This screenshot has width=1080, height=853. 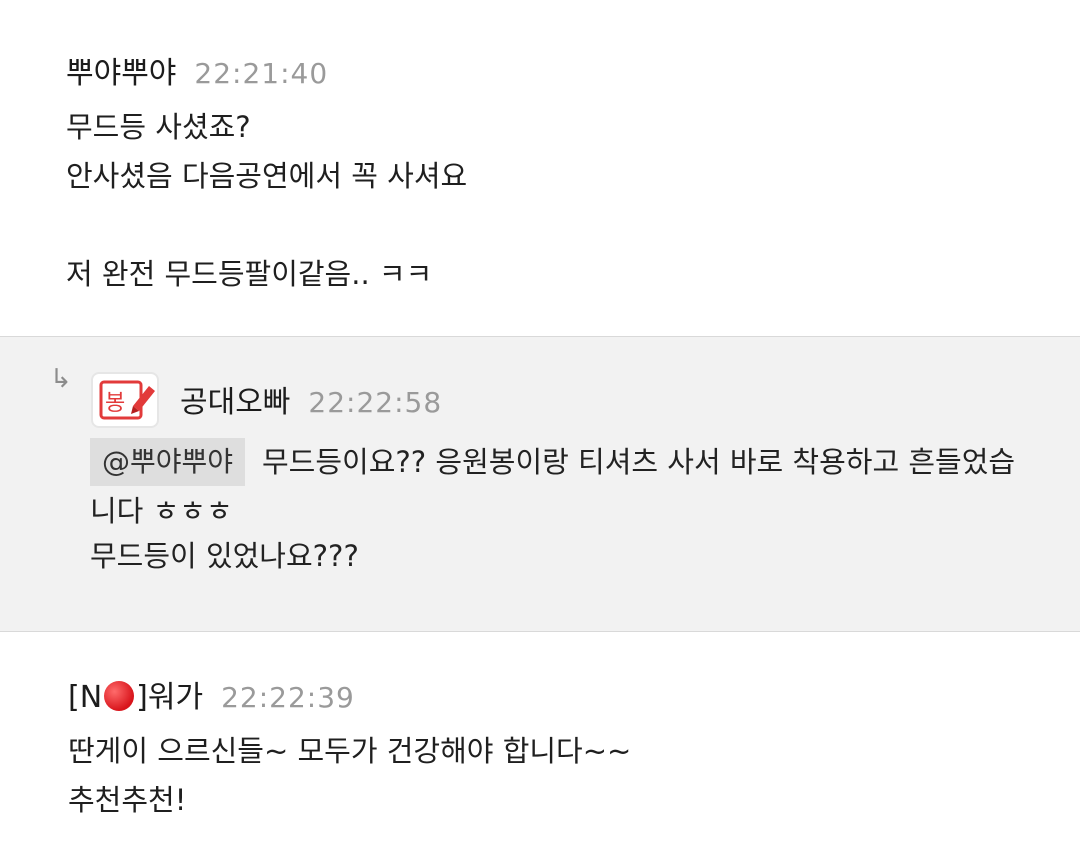 I want to click on comment-3-header: [N ]워가 22:22:39, so click(x=211, y=694).